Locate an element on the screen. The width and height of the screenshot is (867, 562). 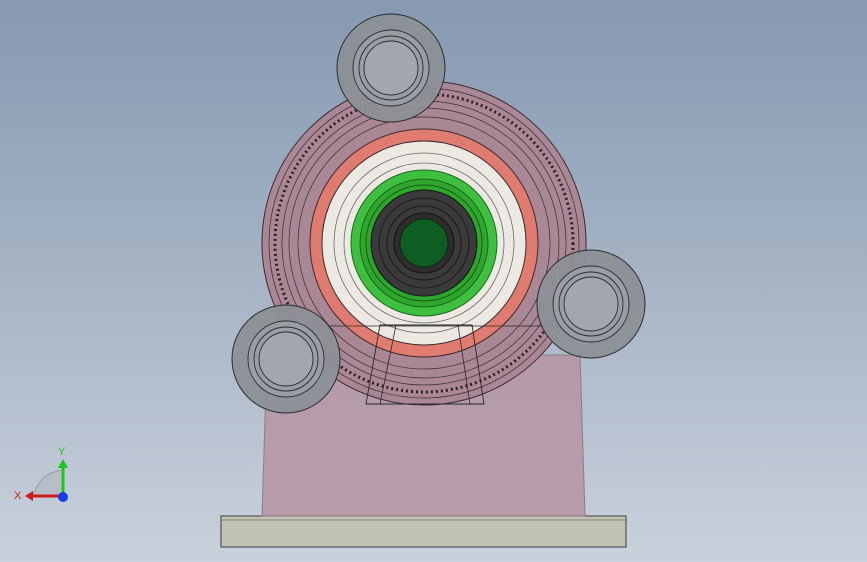
triad-z-axis is located at coordinates (63, 497).